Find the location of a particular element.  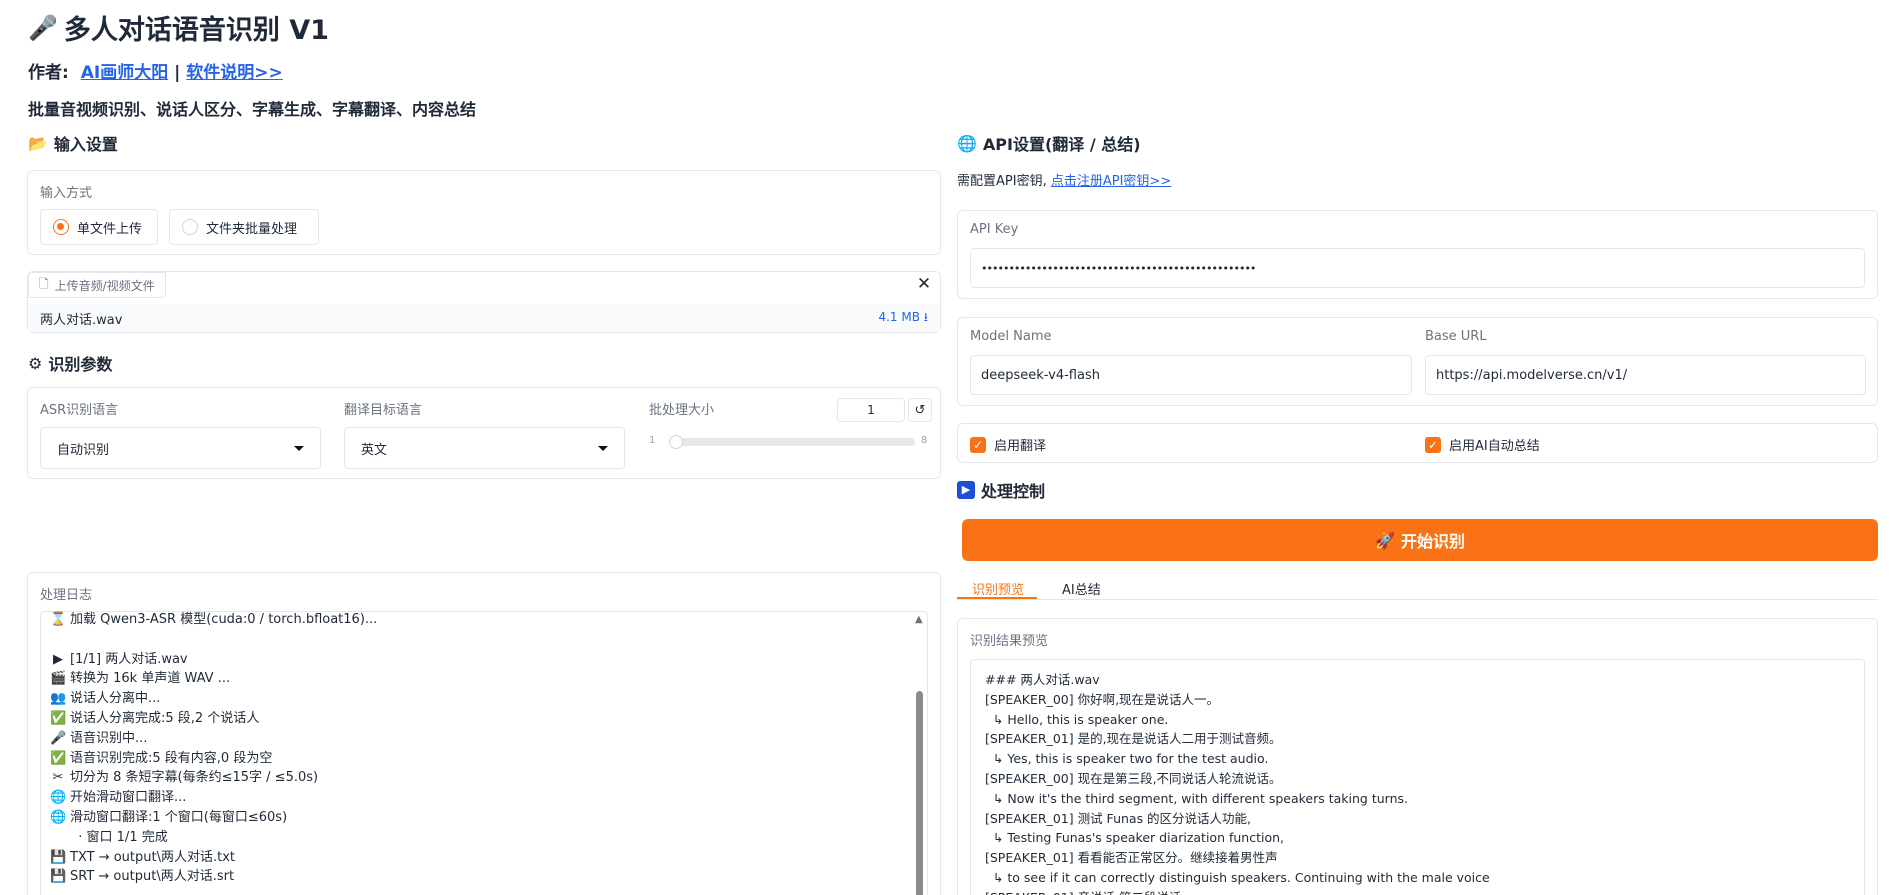

start-button: 🚀 开始识别 is located at coordinates (1420, 540).